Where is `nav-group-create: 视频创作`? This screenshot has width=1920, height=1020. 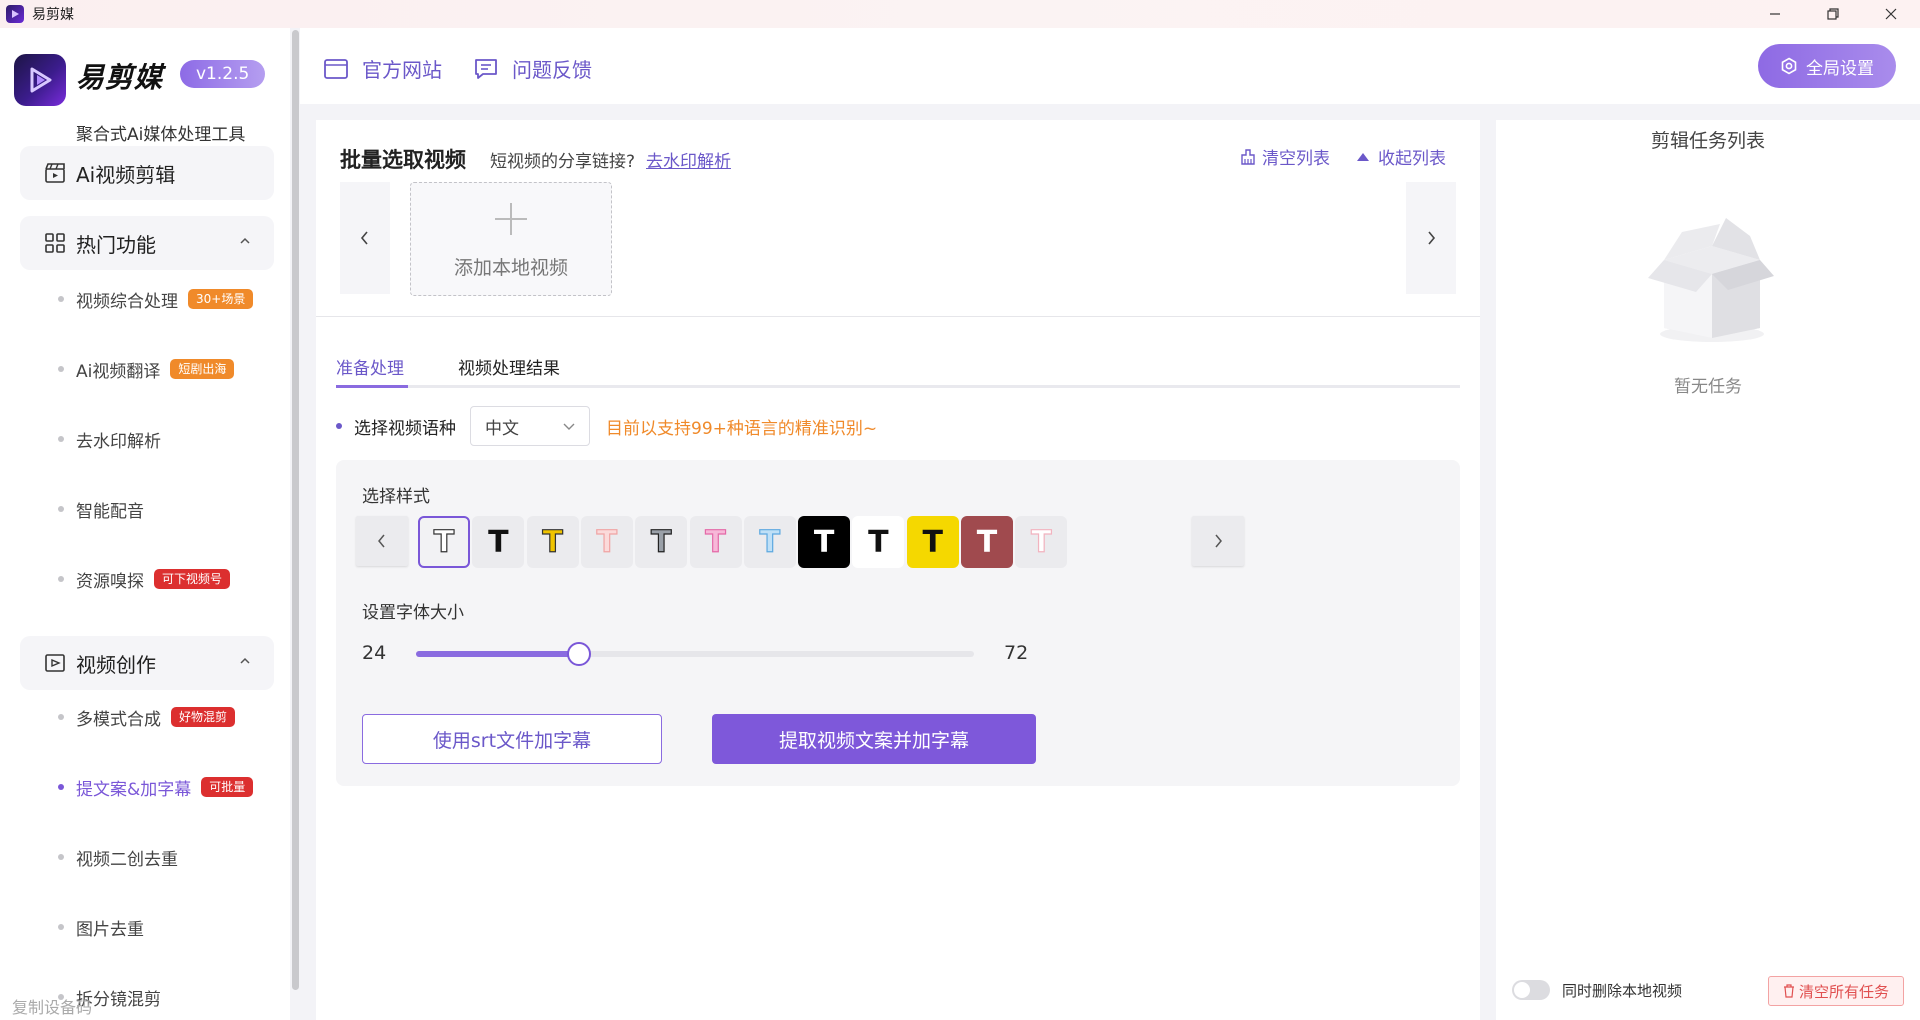 nav-group-create: 视频创作 is located at coordinates (147, 663).